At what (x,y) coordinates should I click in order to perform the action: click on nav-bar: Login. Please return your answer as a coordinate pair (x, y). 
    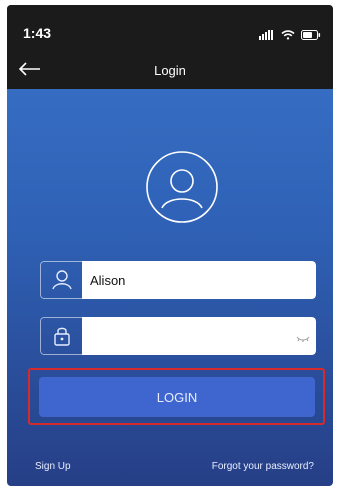
    Looking at the image, I should click on (170, 70).